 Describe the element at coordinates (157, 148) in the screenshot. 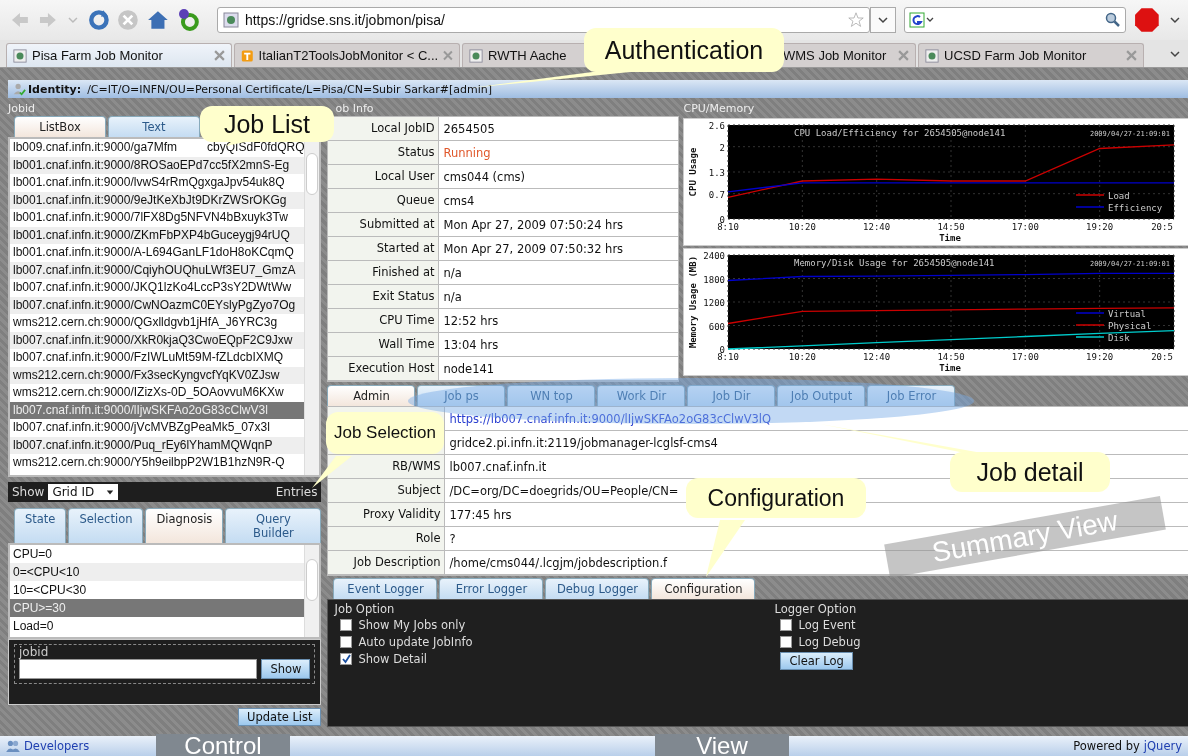

I see `job-list-item: lb009.cnaf.infn.it:9000/ga7Mfm cbyQISdF0fdQRQ` at that location.